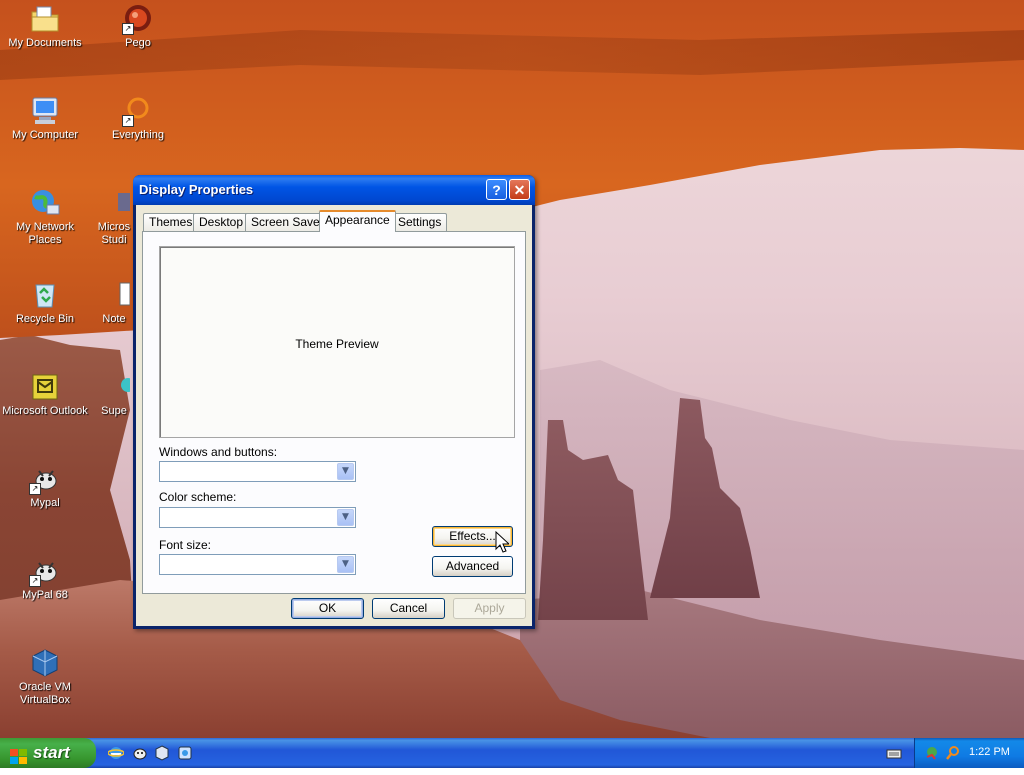  Describe the element at coordinates (45, 135) in the screenshot. I see `desktop-icon-label: My Computer` at that location.